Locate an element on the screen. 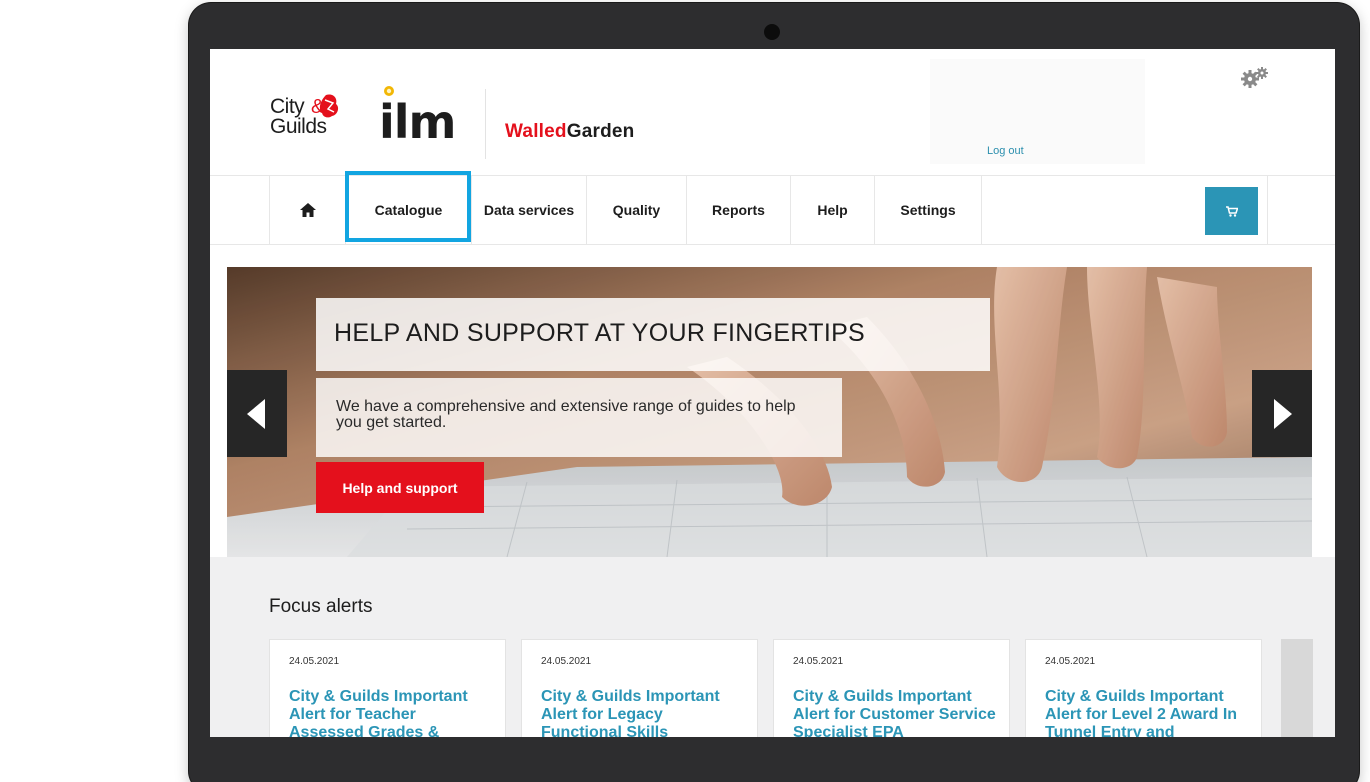 Image resolution: width=1370 pixels, height=782 pixels. logout-link: Log out is located at coordinates (1005, 151).